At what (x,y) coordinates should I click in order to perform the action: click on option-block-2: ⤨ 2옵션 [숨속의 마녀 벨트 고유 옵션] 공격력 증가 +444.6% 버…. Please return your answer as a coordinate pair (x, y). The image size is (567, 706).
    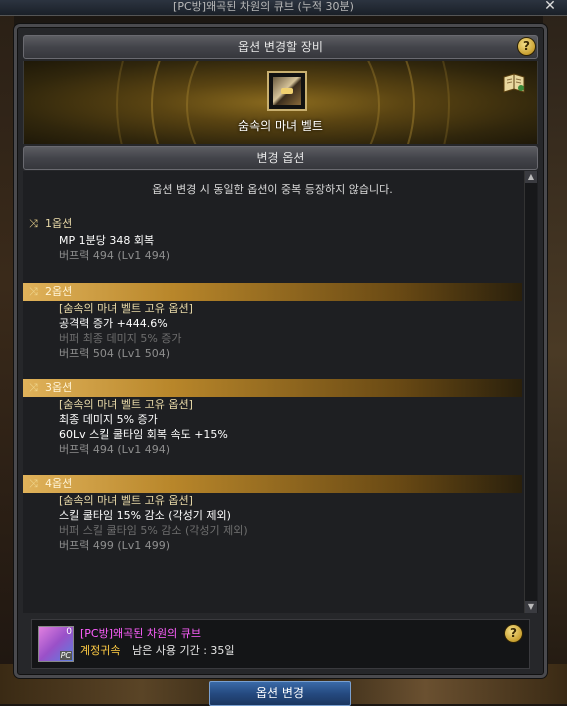
    Looking at the image, I should click on (272, 322).